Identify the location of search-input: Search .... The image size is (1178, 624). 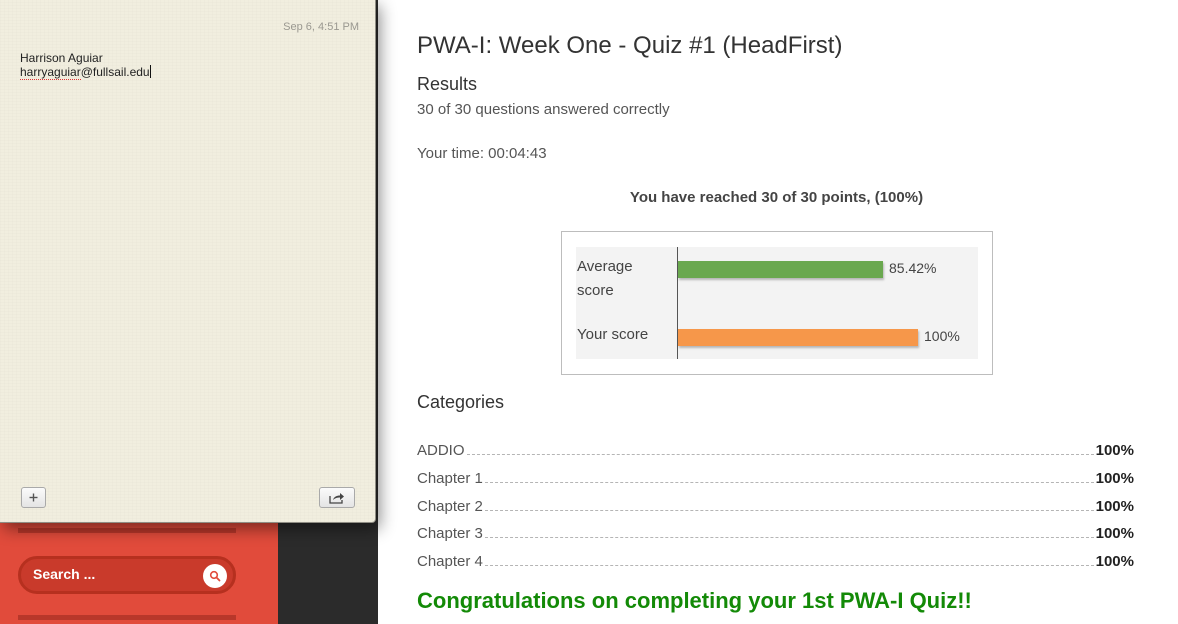
(127, 575).